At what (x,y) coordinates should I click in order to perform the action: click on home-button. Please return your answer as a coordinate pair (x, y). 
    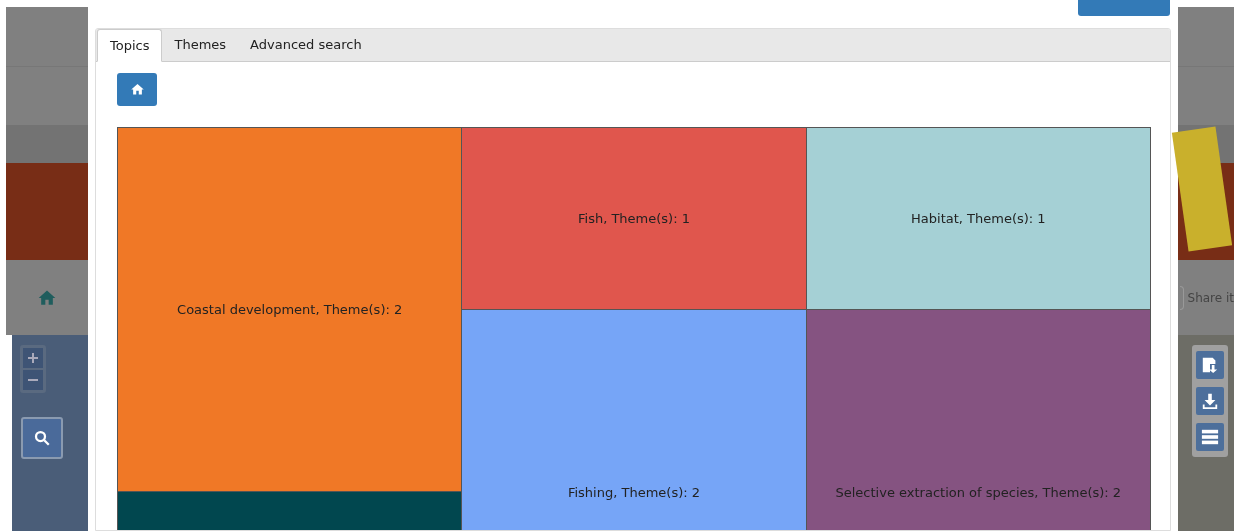
    Looking at the image, I should click on (137, 89).